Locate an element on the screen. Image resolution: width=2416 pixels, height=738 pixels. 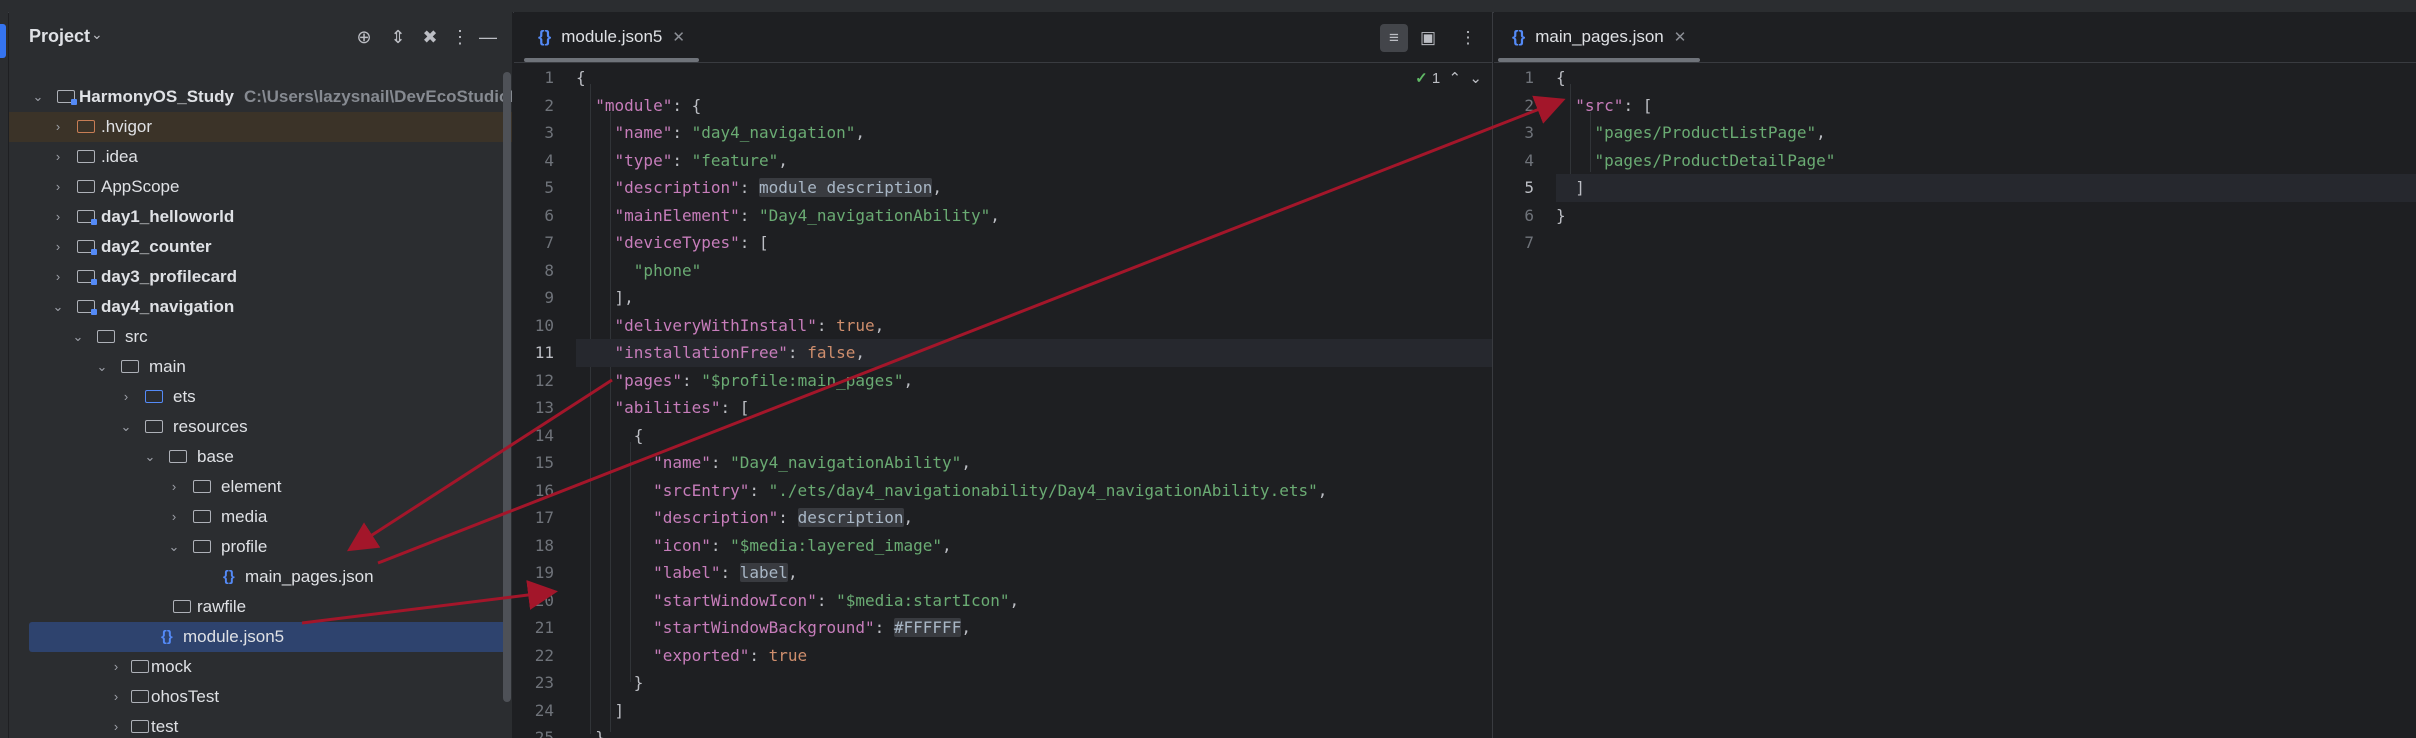
tree-item-element: › element is located at coordinates (260, 487).